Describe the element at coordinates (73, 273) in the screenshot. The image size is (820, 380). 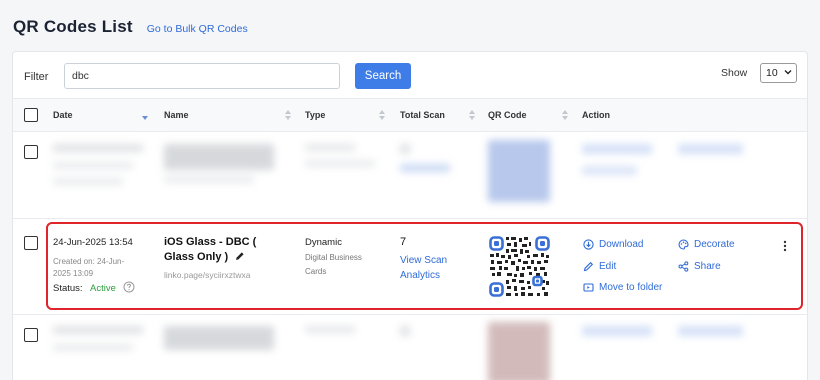
I see `row-created-line2: 2025 13:09` at that location.